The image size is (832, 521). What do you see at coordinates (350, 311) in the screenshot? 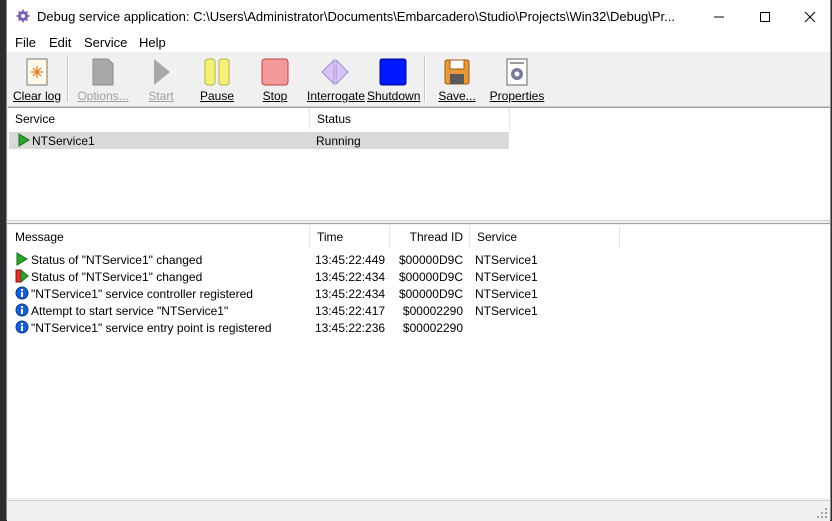
I see `log-time: 13:45:22:417` at bounding box center [350, 311].